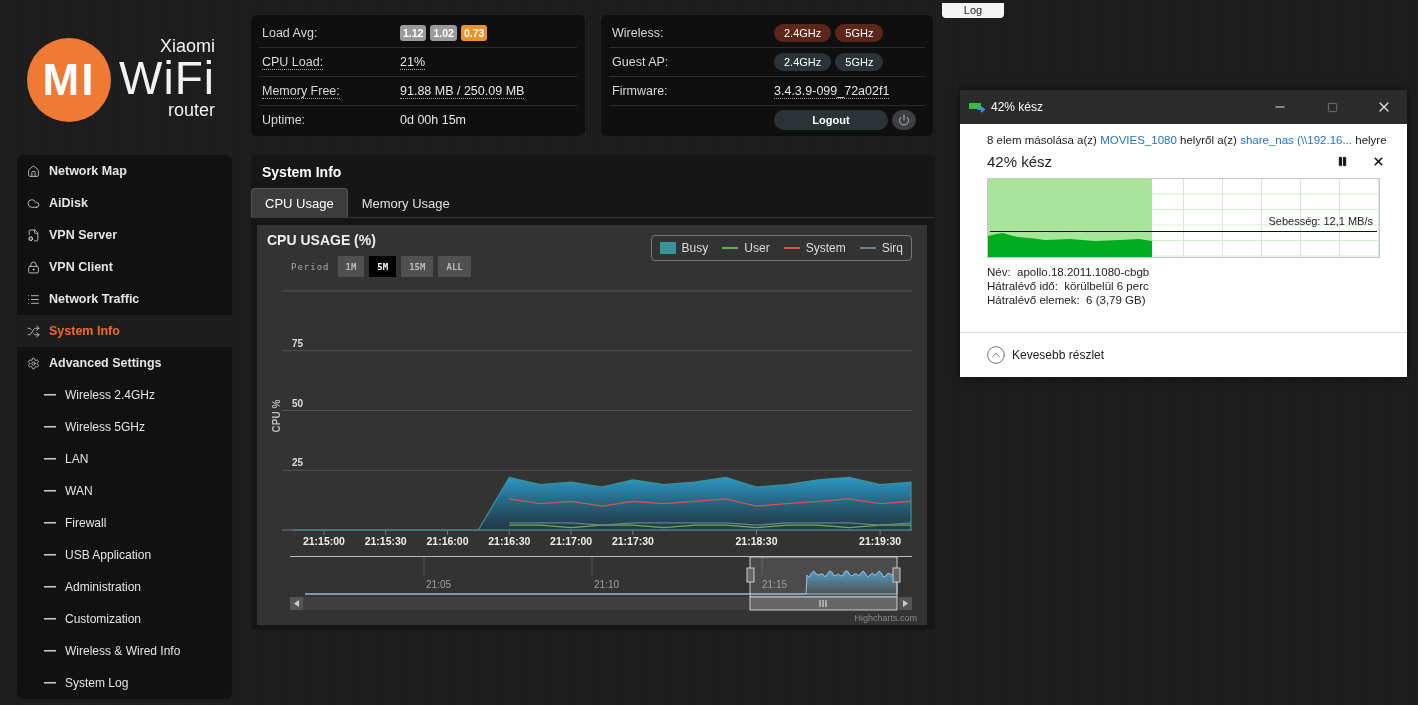 The image size is (1418, 705). Describe the element at coordinates (439, 584) in the screenshot. I see `navigator-label: 21:05` at that location.